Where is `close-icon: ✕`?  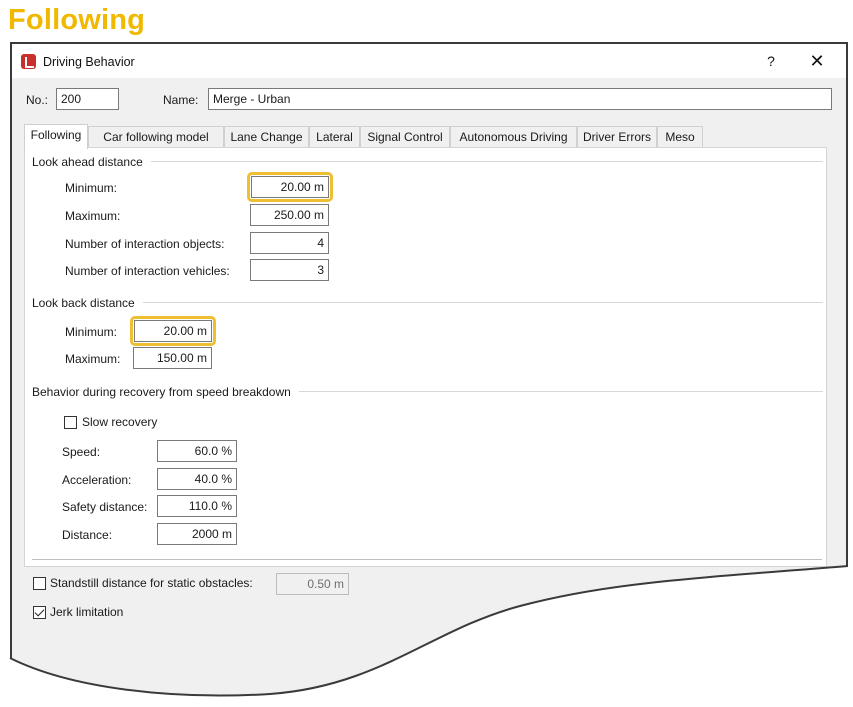 close-icon: ✕ is located at coordinates (817, 61).